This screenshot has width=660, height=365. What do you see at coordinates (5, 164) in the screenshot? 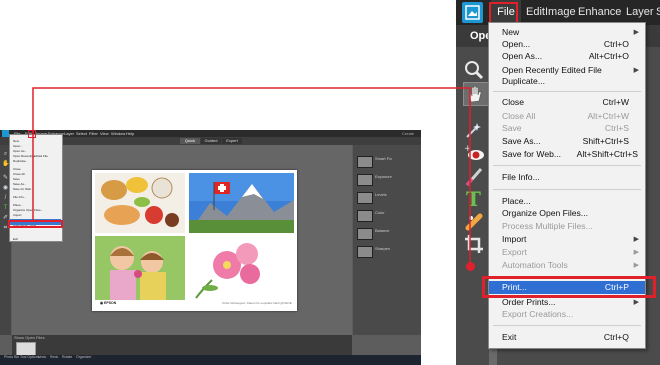
I see `hand-tool-icon: ✋` at bounding box center [5, 164].